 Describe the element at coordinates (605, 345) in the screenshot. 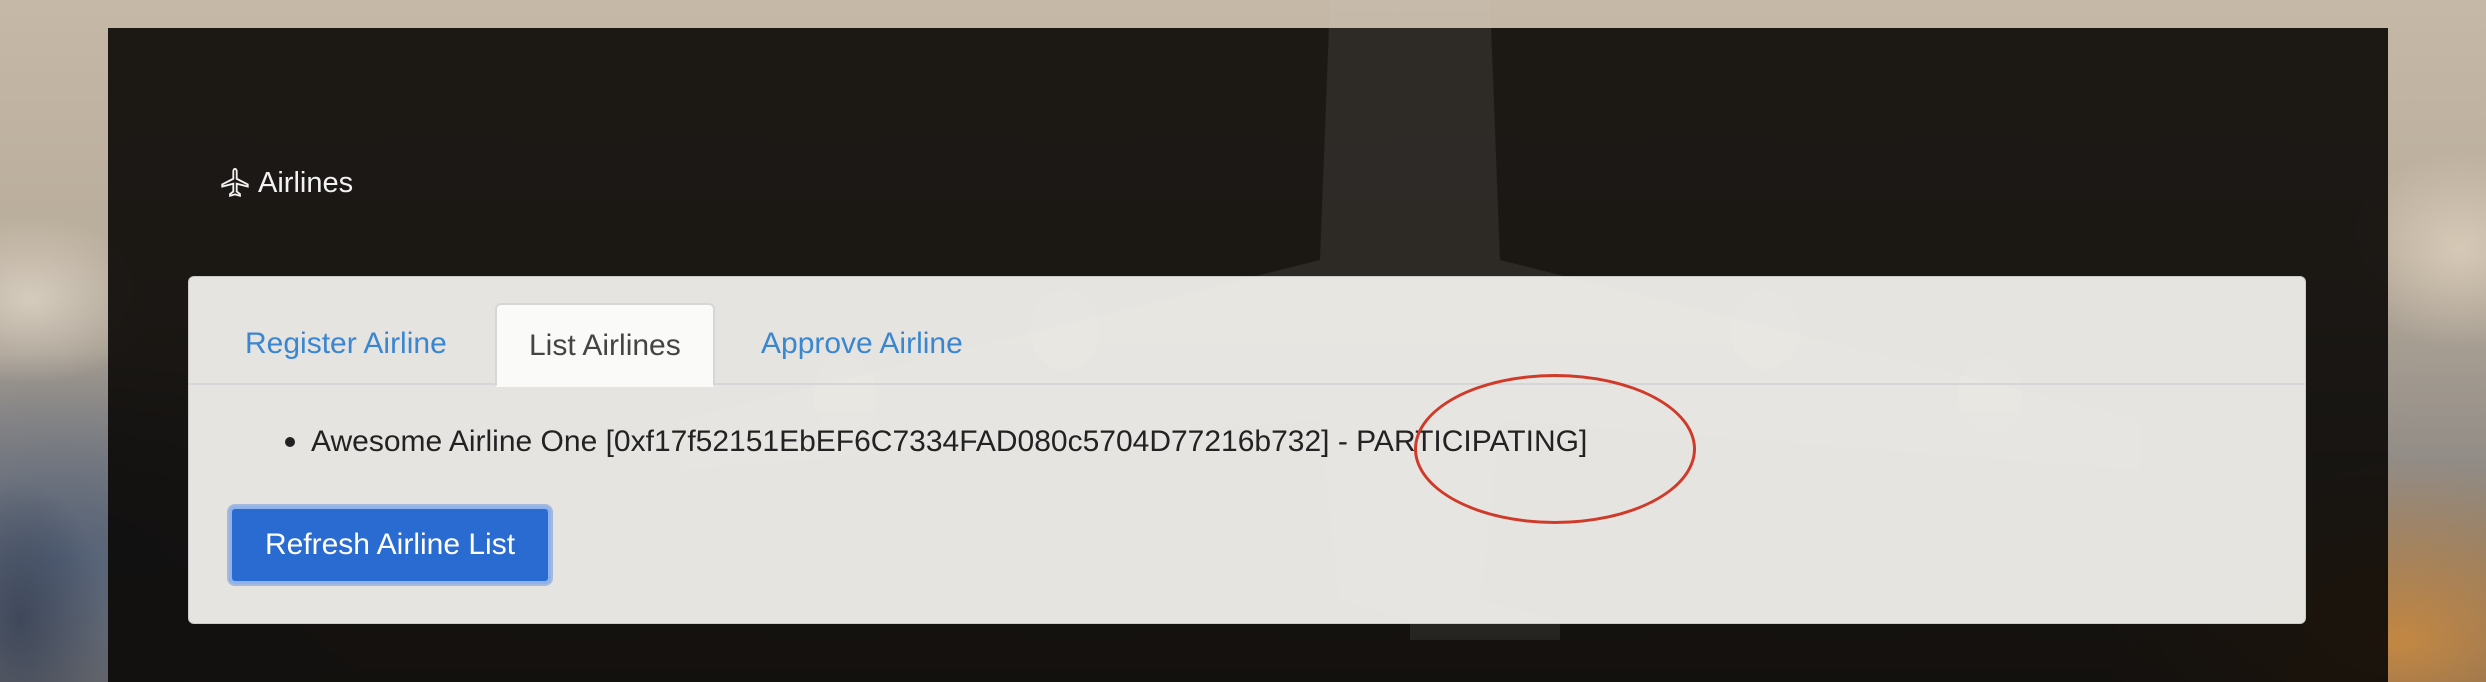

I see `tab-list-airlines: List Airlines` at that location.